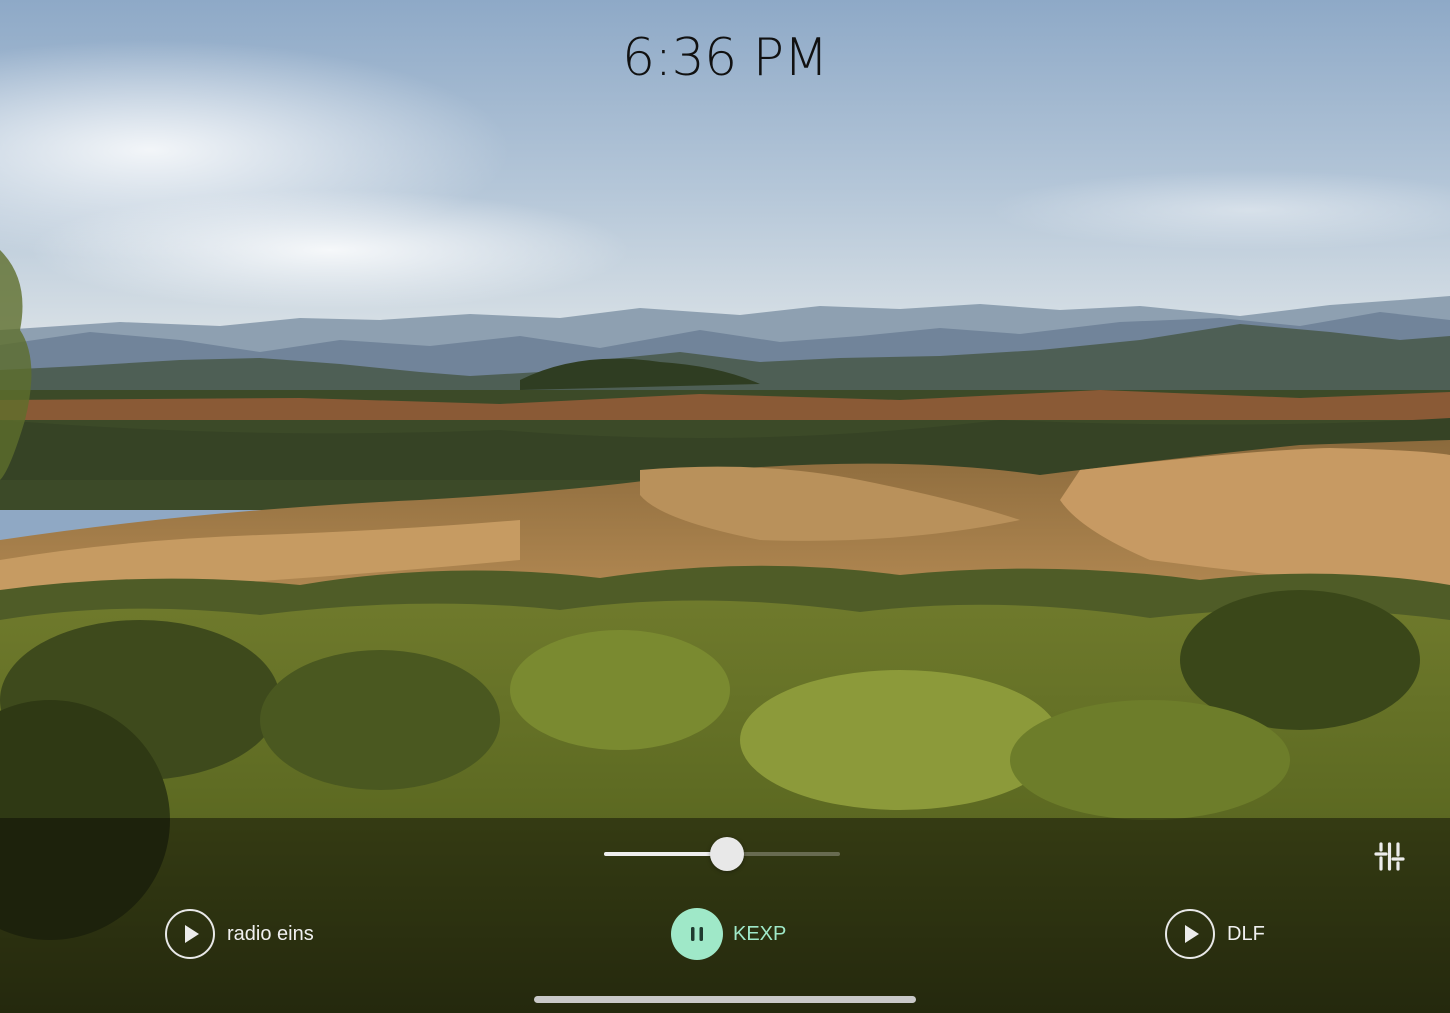 This screenshot has height=1013, width=1450. What do you see at coordinates (1246, 933) in the screenshot?
I see `station-label: DLF` at bounding box center [1246, 933].